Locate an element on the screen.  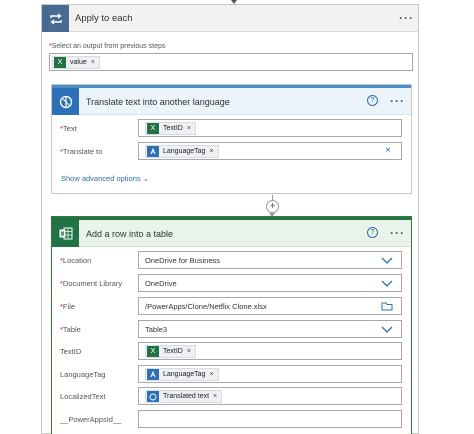
add-step-icon: + is located at coordinates (272, 206).